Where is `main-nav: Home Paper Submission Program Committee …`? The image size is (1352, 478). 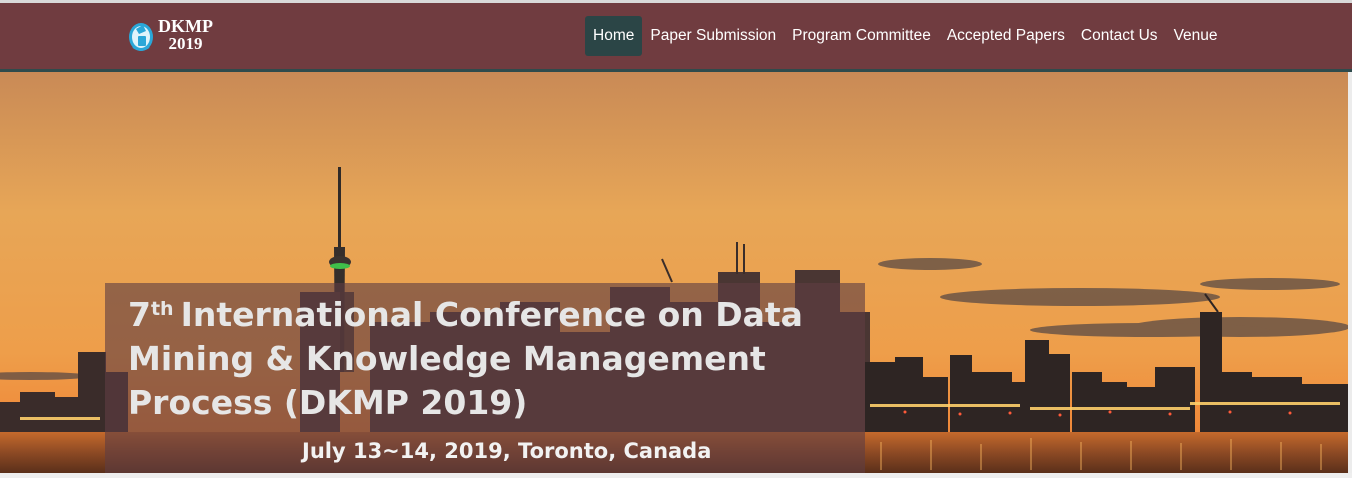 main-nav: Home Paper Submission Program Committee … is located at coordinates (905, 36).